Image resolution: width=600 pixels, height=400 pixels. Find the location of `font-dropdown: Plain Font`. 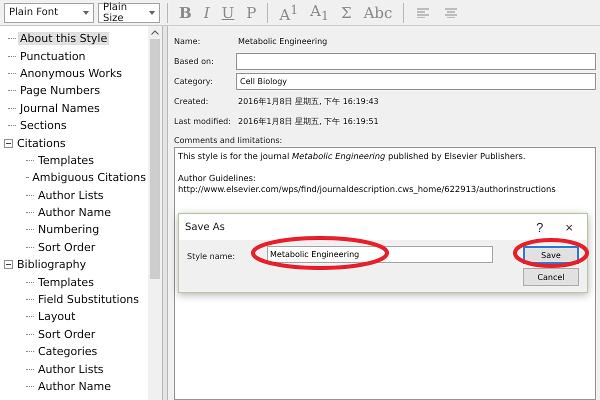

font-dropdown: Plain Font is located at coordinates (49, 12).